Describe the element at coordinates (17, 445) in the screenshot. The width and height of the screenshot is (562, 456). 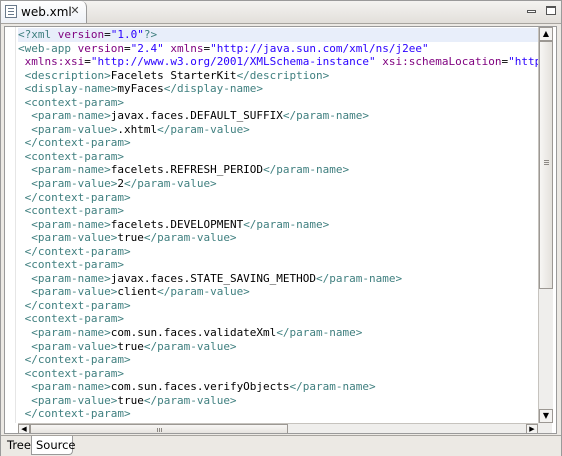
I see `tab-tree: Tree` at that location.